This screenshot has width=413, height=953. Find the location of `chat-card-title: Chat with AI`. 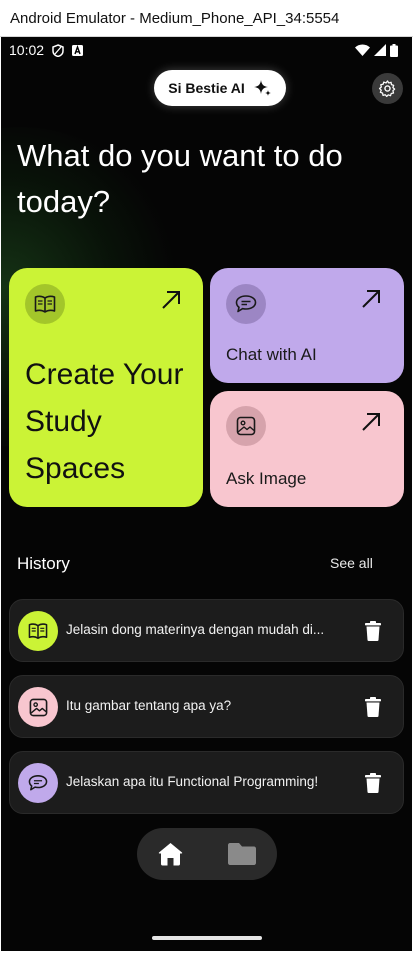

chat-card-title: Chat with AI is located at coordinates (271, 354).